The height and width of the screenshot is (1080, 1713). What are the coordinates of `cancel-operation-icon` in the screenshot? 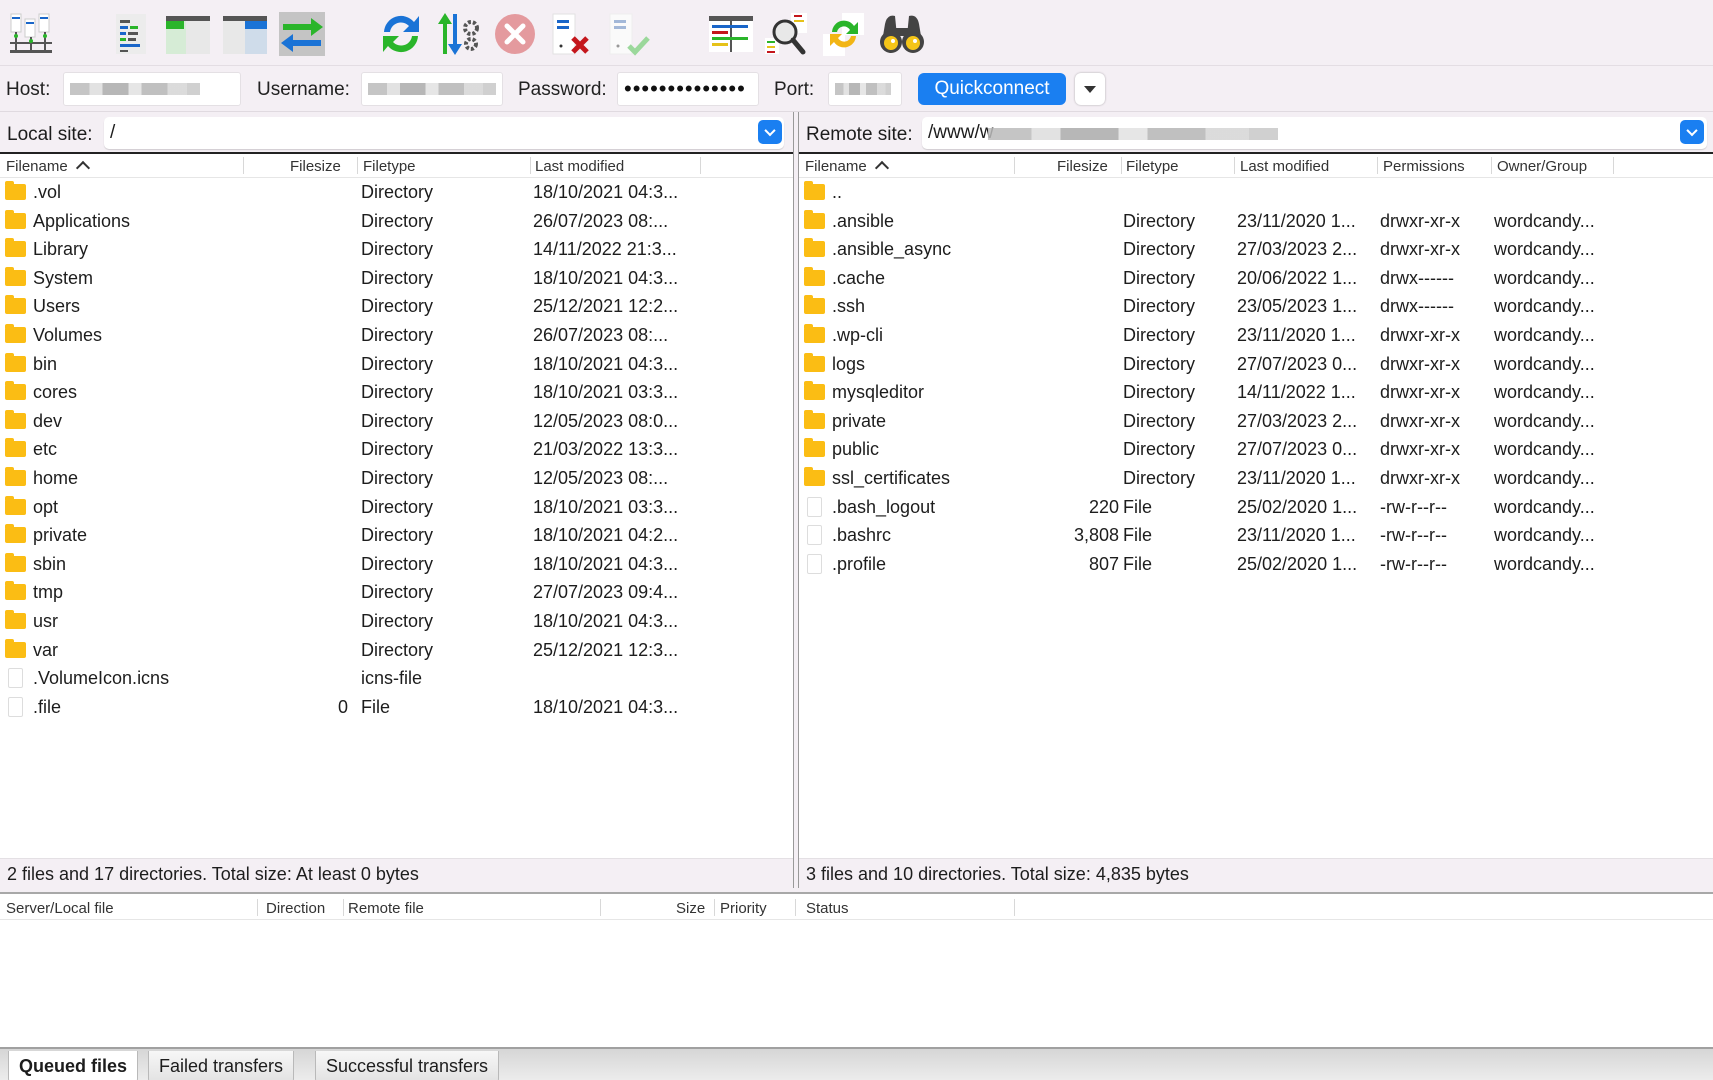 It's located at (515, 34).